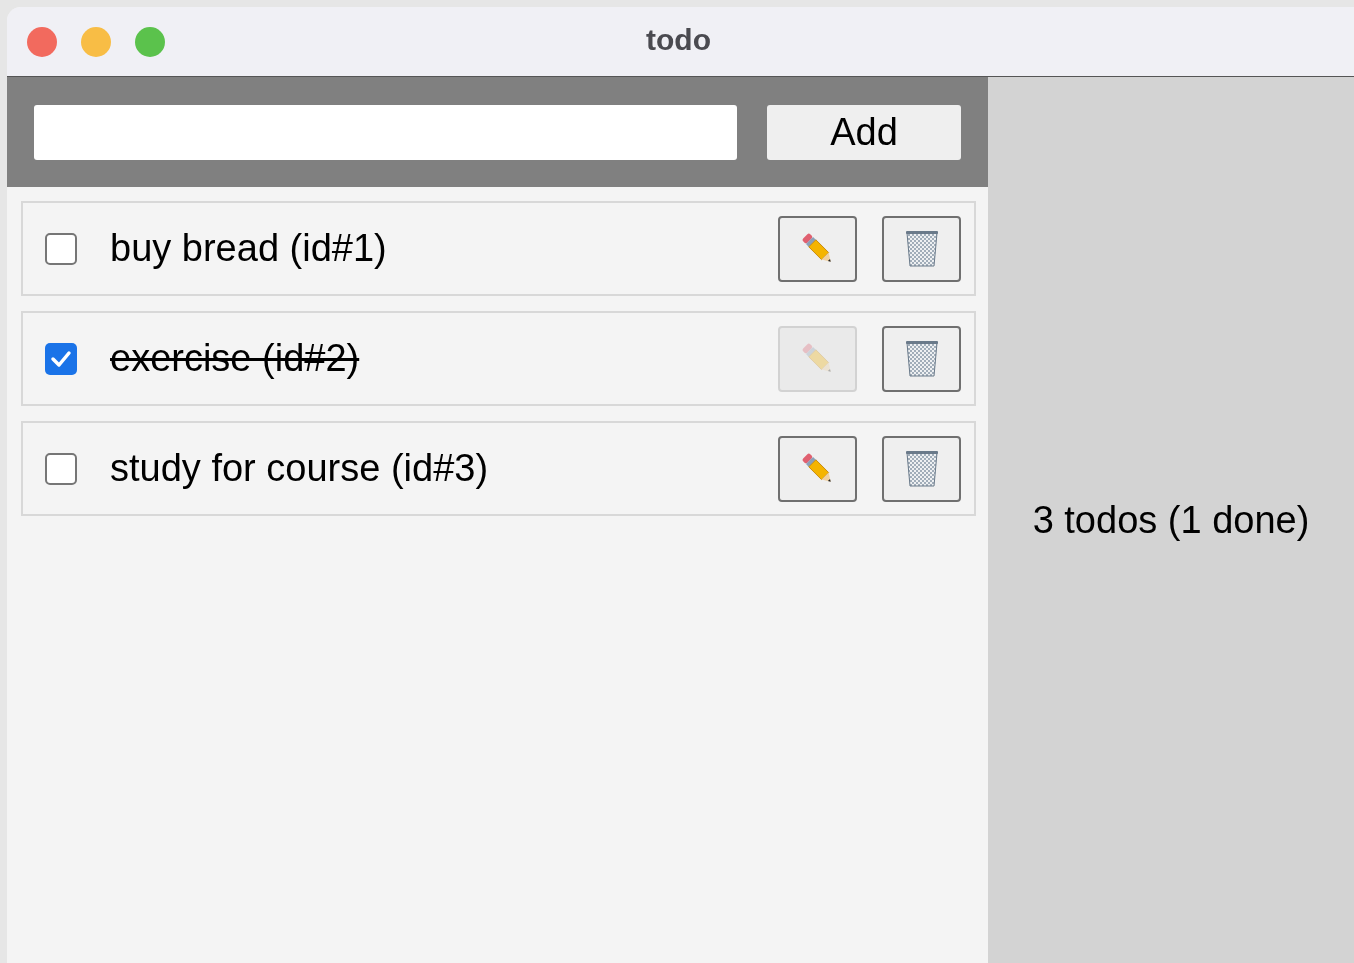  What do you see at coordinates (235, 358) in the screenshot?
I see `todo-label: exercise (id#2)` at bounding box center [235, 358].